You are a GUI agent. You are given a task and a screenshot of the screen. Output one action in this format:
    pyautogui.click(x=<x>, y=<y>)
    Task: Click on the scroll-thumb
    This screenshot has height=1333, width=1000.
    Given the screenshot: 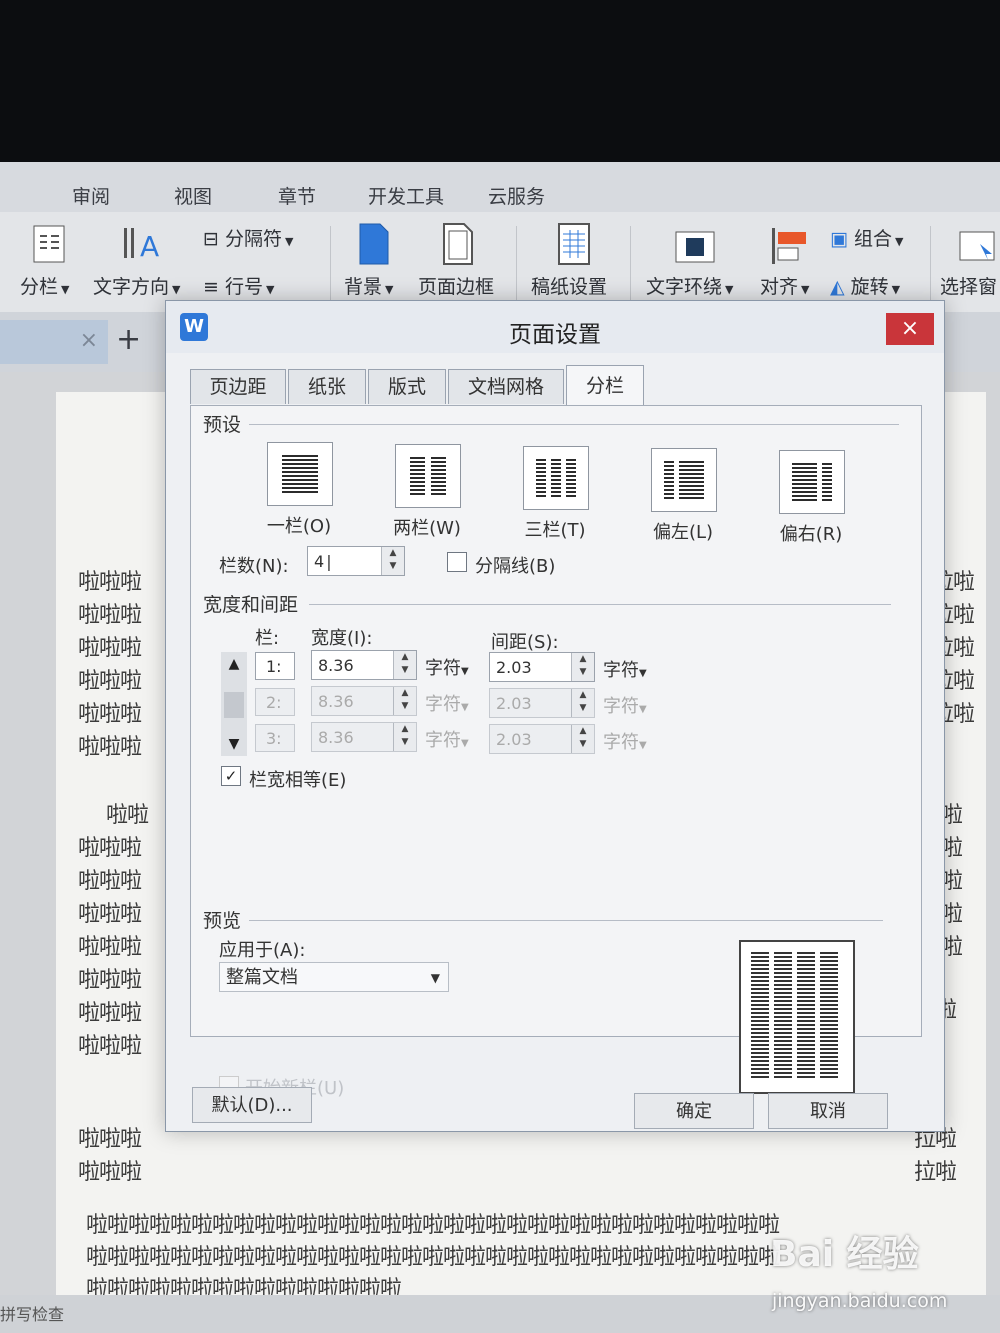 What is the action you would take?
    pyautogui.click(x=234, y=705)
    